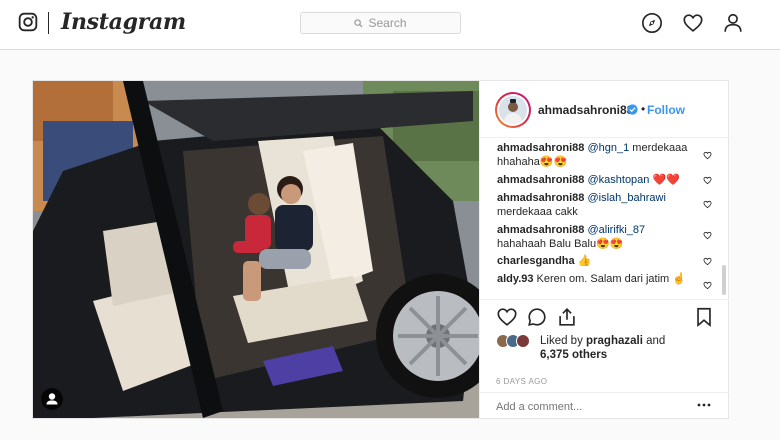  What do you see at coordinates (597, 261) in the screenshot?
I see `comment-item: charlesgandha 👍` at bounding box center [597, 261].